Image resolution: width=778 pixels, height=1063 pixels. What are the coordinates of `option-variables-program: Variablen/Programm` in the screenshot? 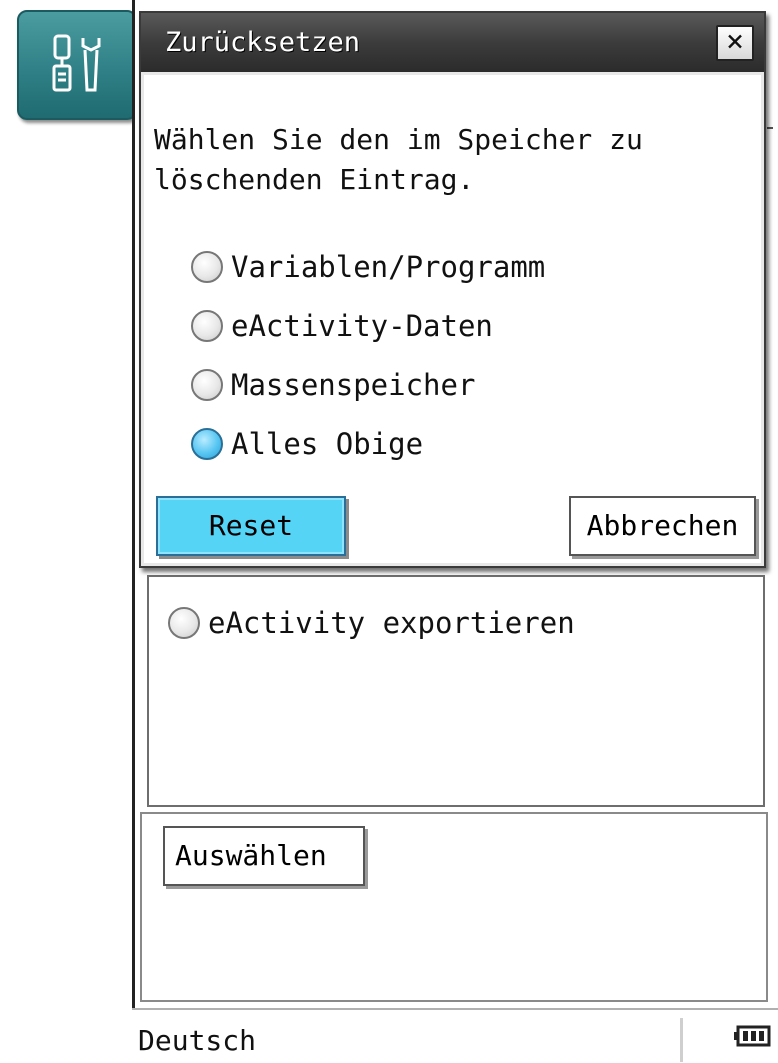 It's located at (368, 267).